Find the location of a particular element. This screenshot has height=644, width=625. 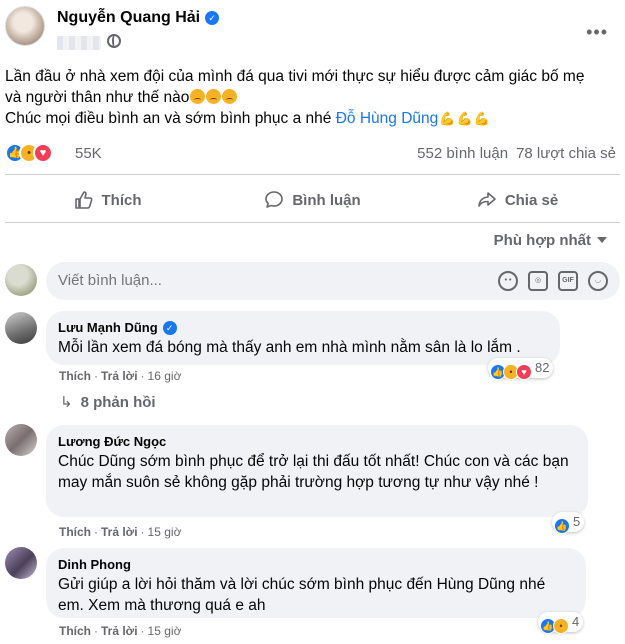

like-reaction-icon: 👍 is located at coordinates (562, 526).